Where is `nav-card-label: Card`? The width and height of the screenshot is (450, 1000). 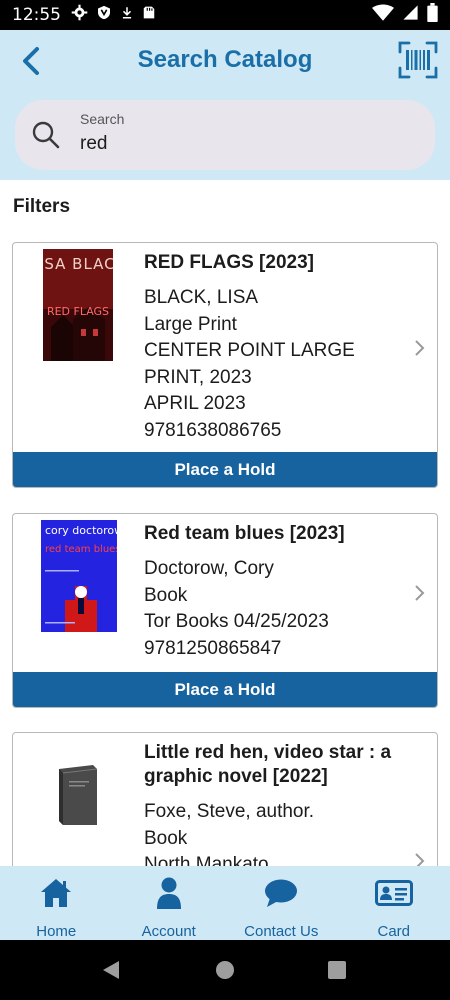 nav-card-label: Card is located at coordinates (393, 931).